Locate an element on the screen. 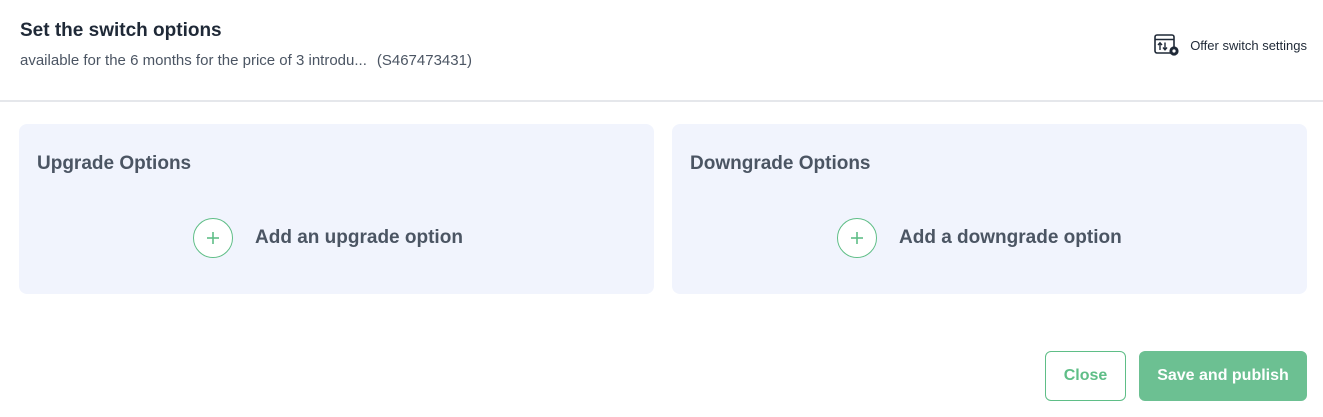 The height and width of the screenshot is (417, 1323). close-button: Close is located at coordinates (1085, 376).